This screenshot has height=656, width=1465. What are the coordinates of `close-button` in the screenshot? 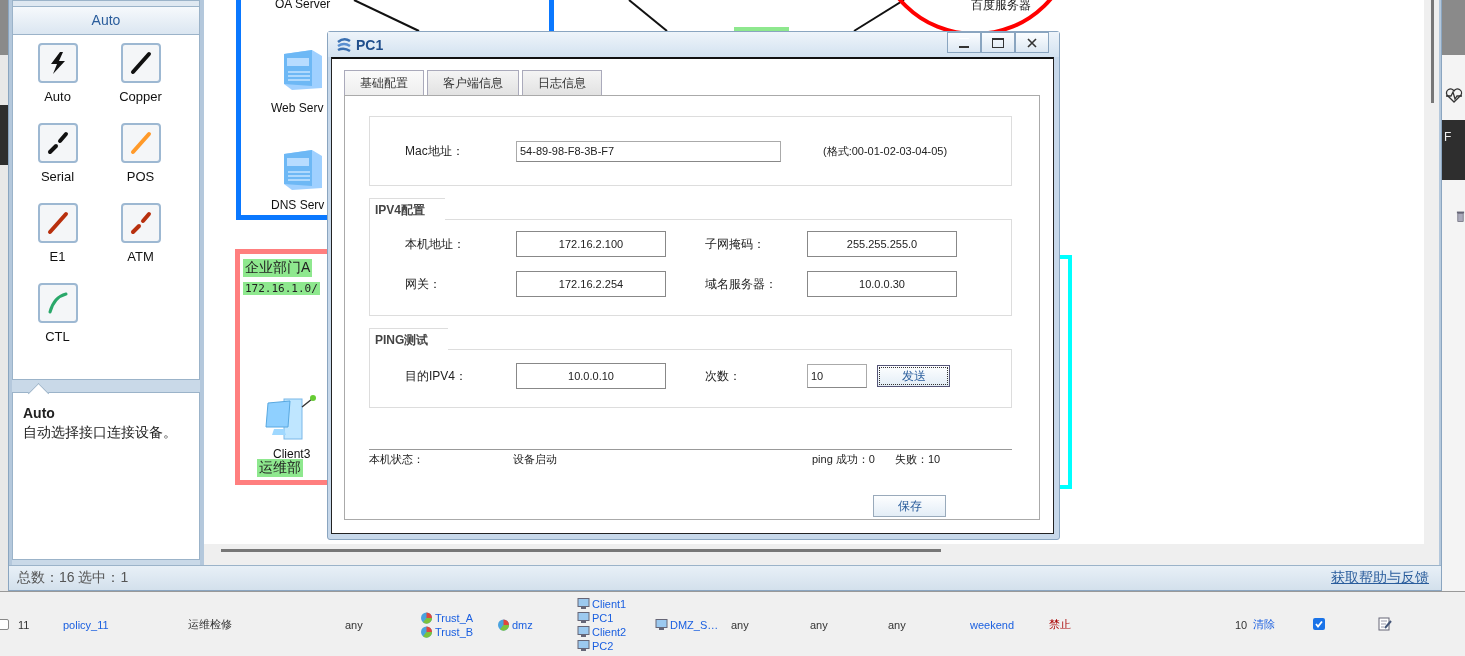 It's located at (1032, 42).